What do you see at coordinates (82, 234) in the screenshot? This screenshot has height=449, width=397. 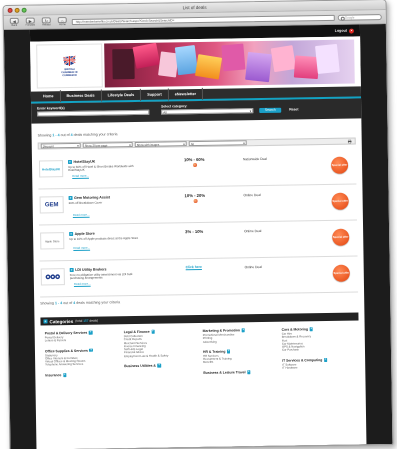 I see `deal-title: + Apple Store` at bounding box center [82, 234].